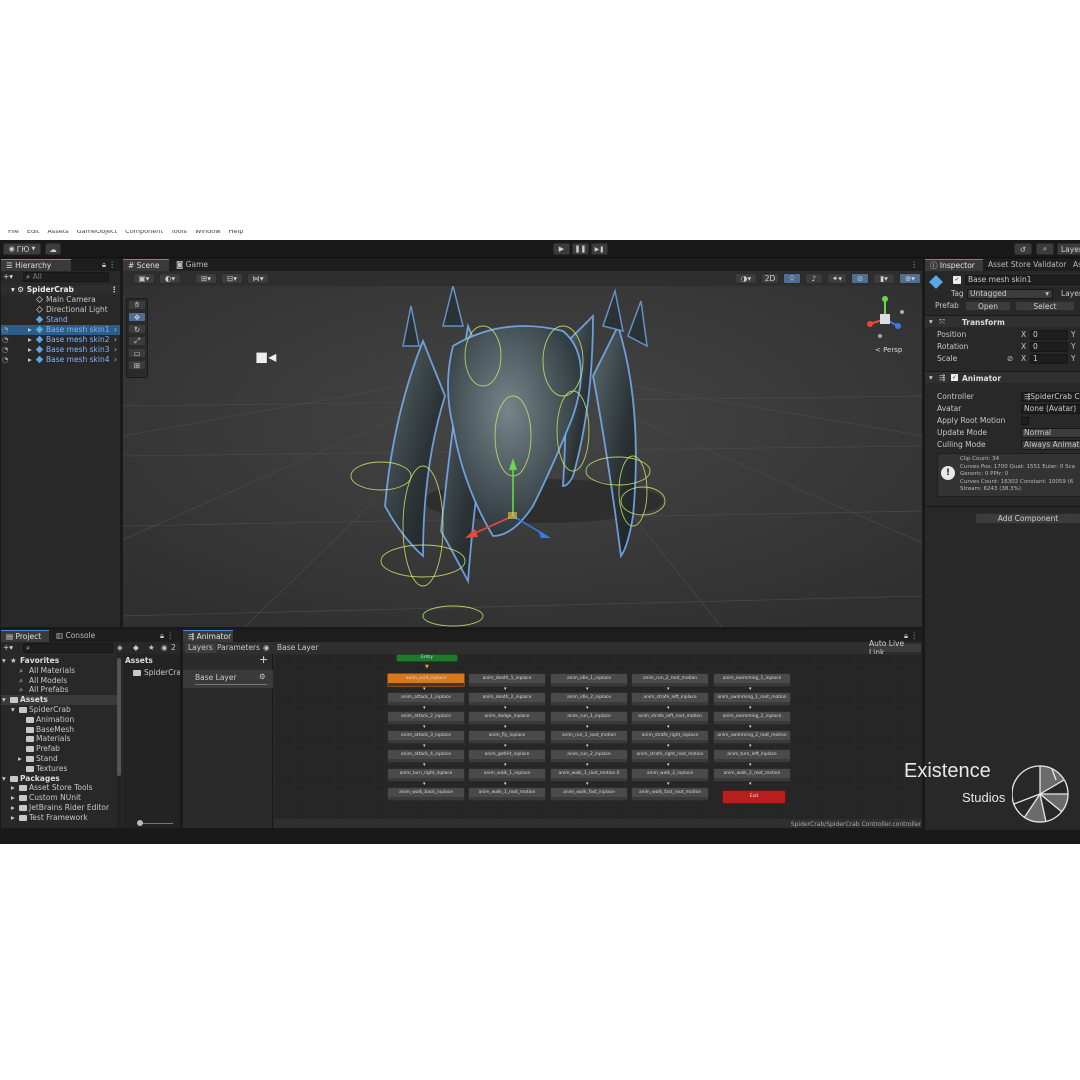 This screenshot has height=1080, width=1080. Describe the element at coordinates (170, 278) in the screenshot. I see `render-mode-dropdown: ◐▾` at that location.